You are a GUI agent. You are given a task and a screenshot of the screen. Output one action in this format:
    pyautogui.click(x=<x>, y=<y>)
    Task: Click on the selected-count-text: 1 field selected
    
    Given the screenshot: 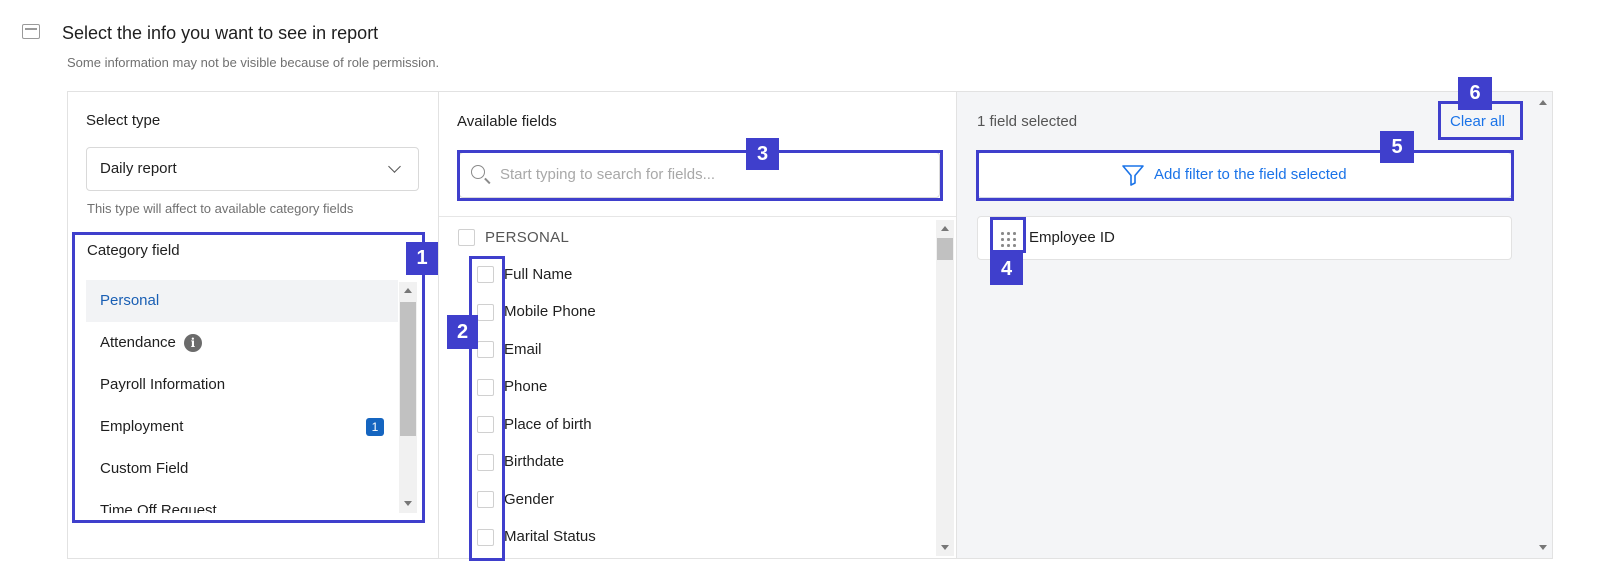 What is the action you would take?
    pyautogui.click(x=1027, y=121)
    